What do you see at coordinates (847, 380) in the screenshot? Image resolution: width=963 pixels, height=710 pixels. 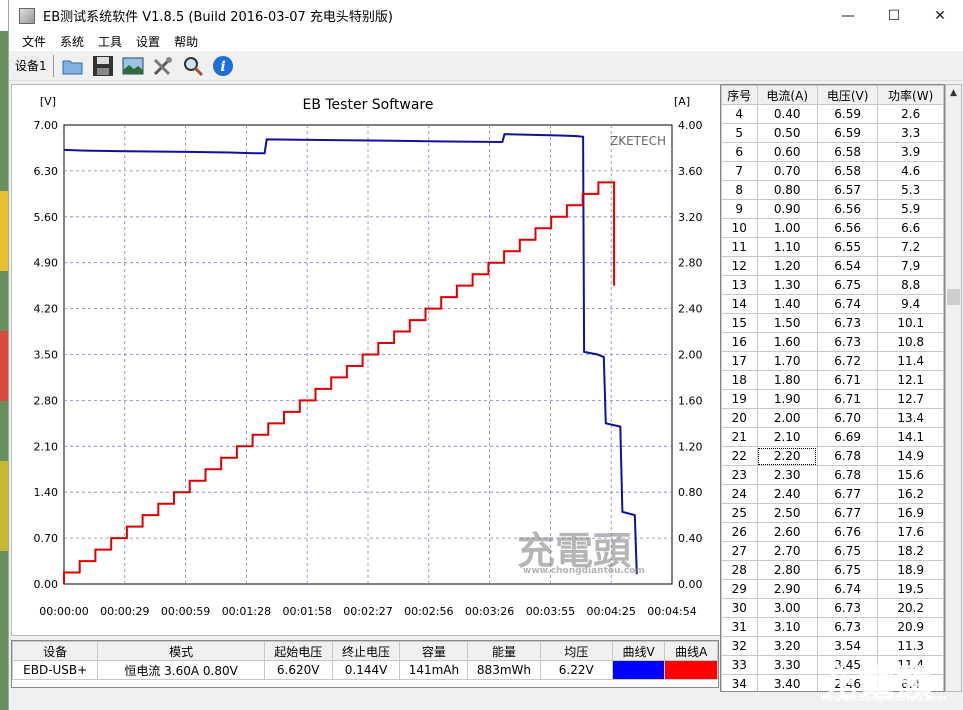 I see `table-cell: 6.71` at bounding box center [847, 380].